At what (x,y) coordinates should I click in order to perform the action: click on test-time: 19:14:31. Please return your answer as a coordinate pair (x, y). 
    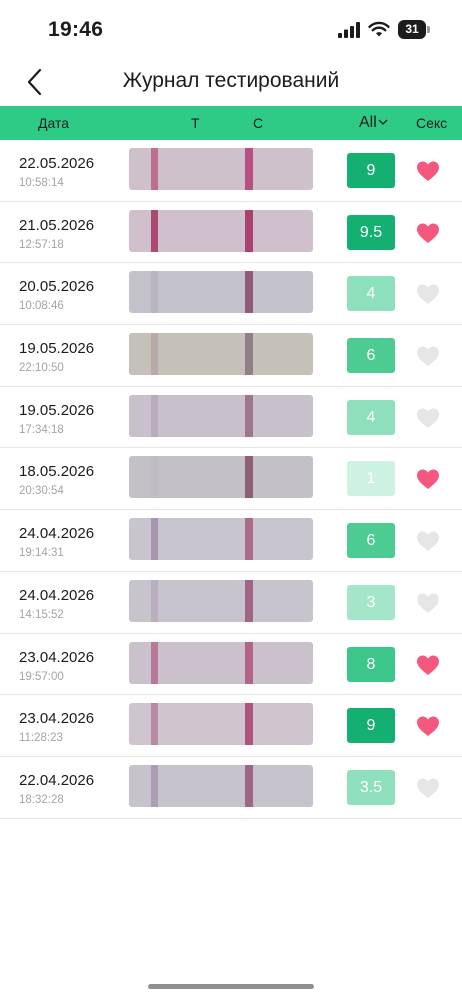
    Looking at the image, I should click on (41, 553).